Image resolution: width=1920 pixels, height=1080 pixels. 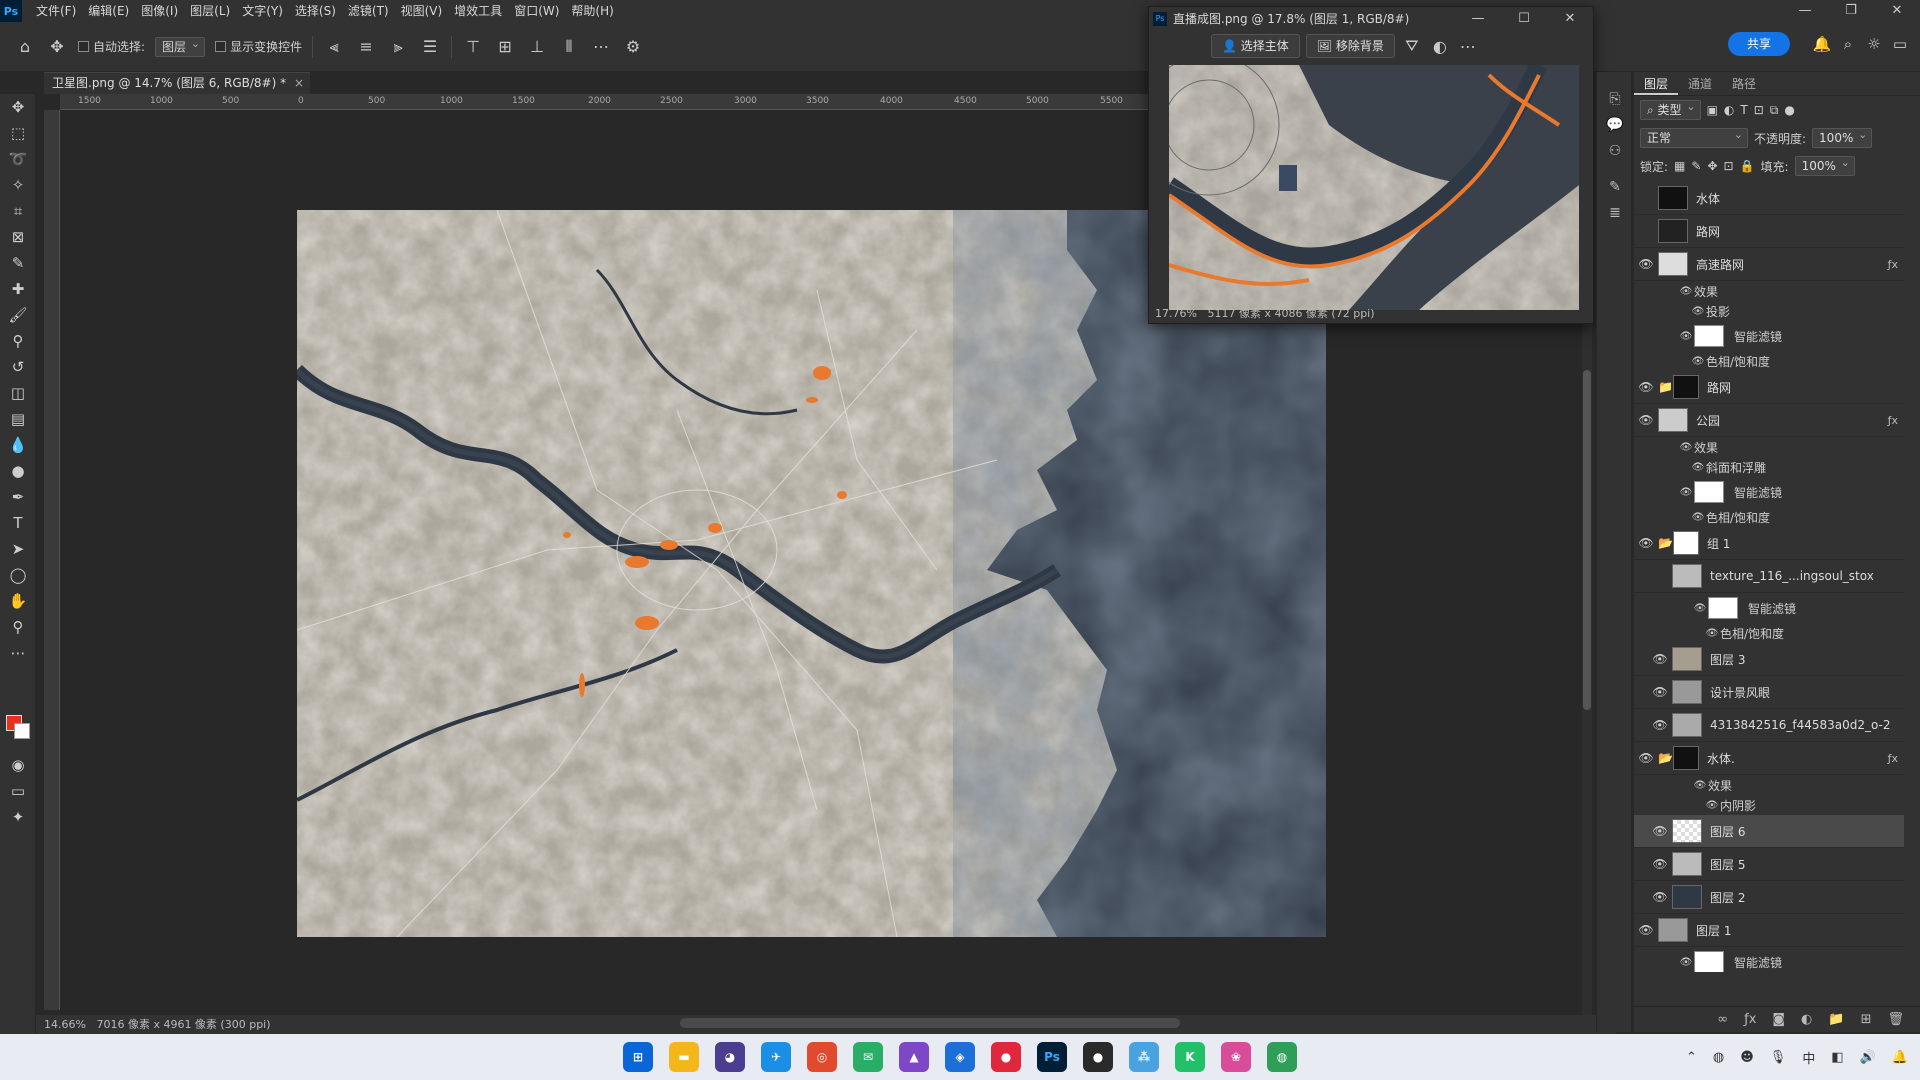 I want to click on app-cat-icon: ◕, so click(x=730, y=1057).